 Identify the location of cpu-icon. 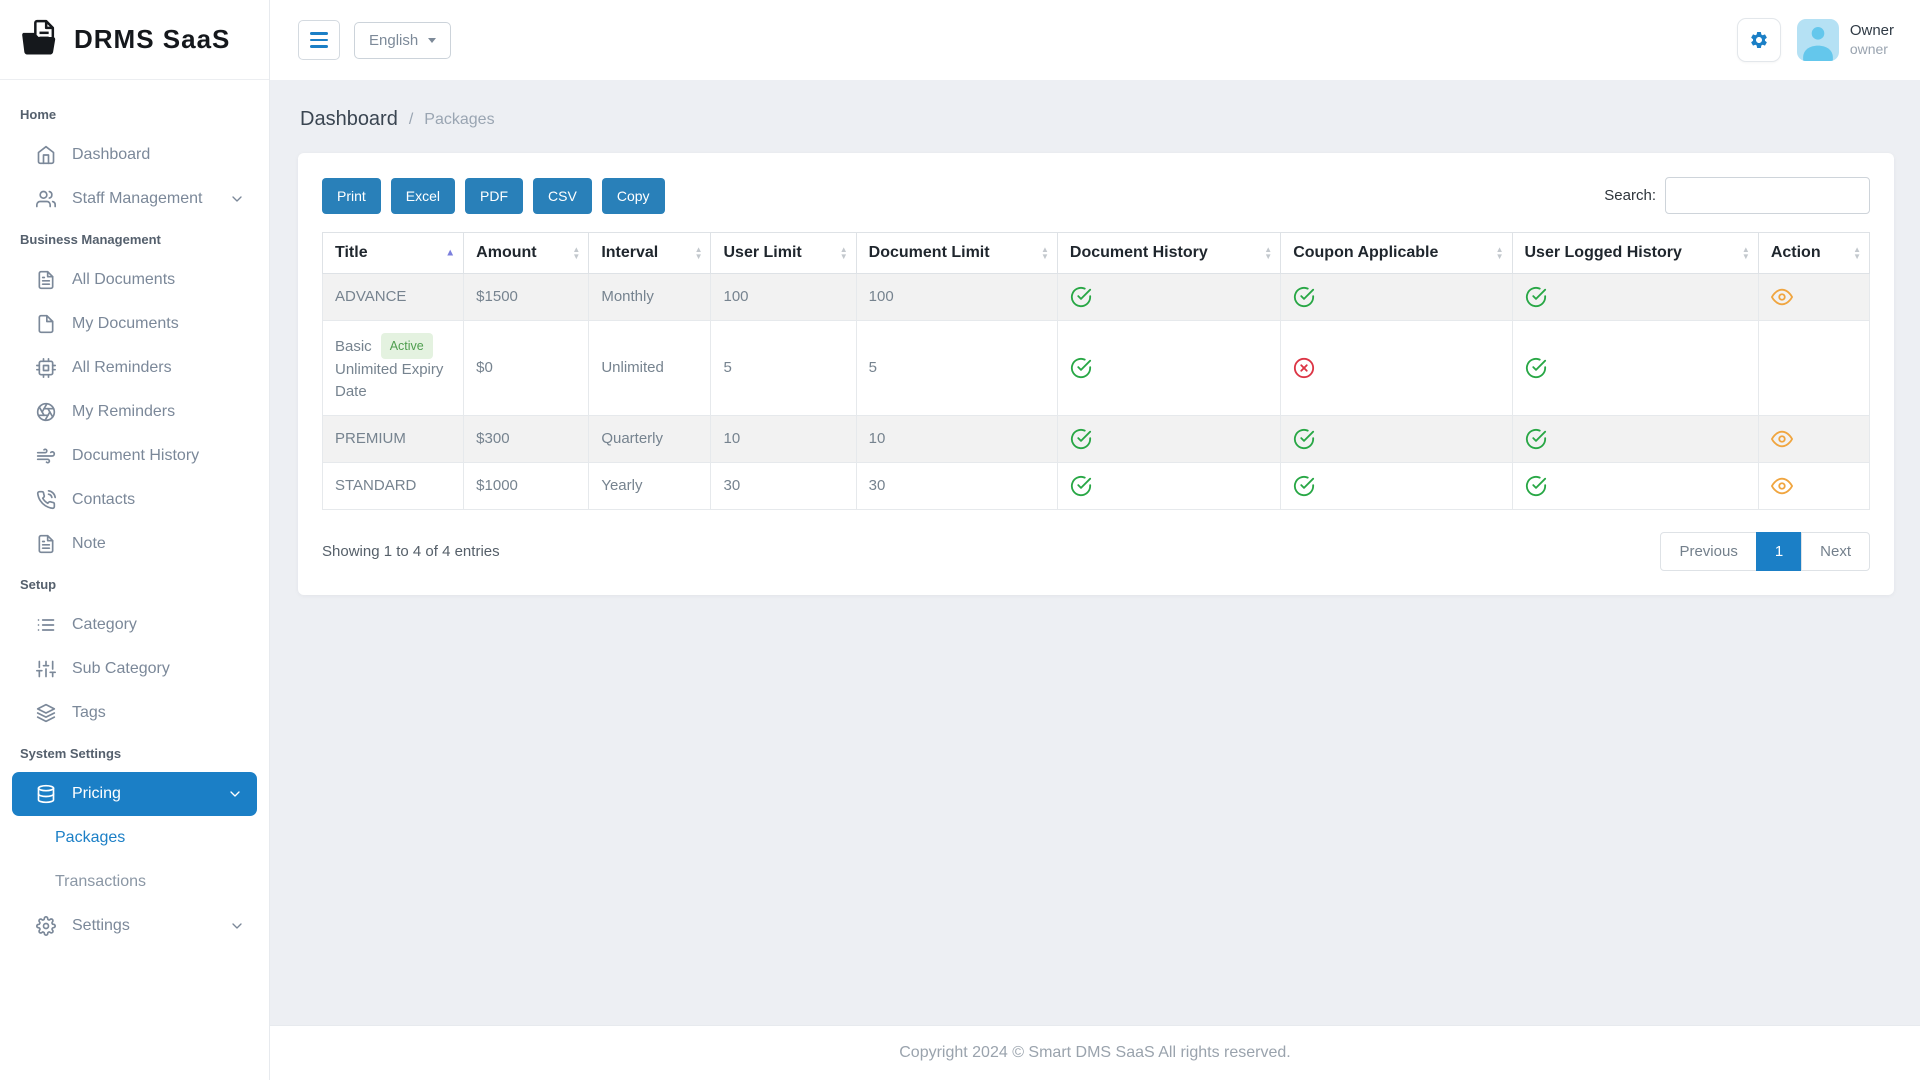
(46, 368).